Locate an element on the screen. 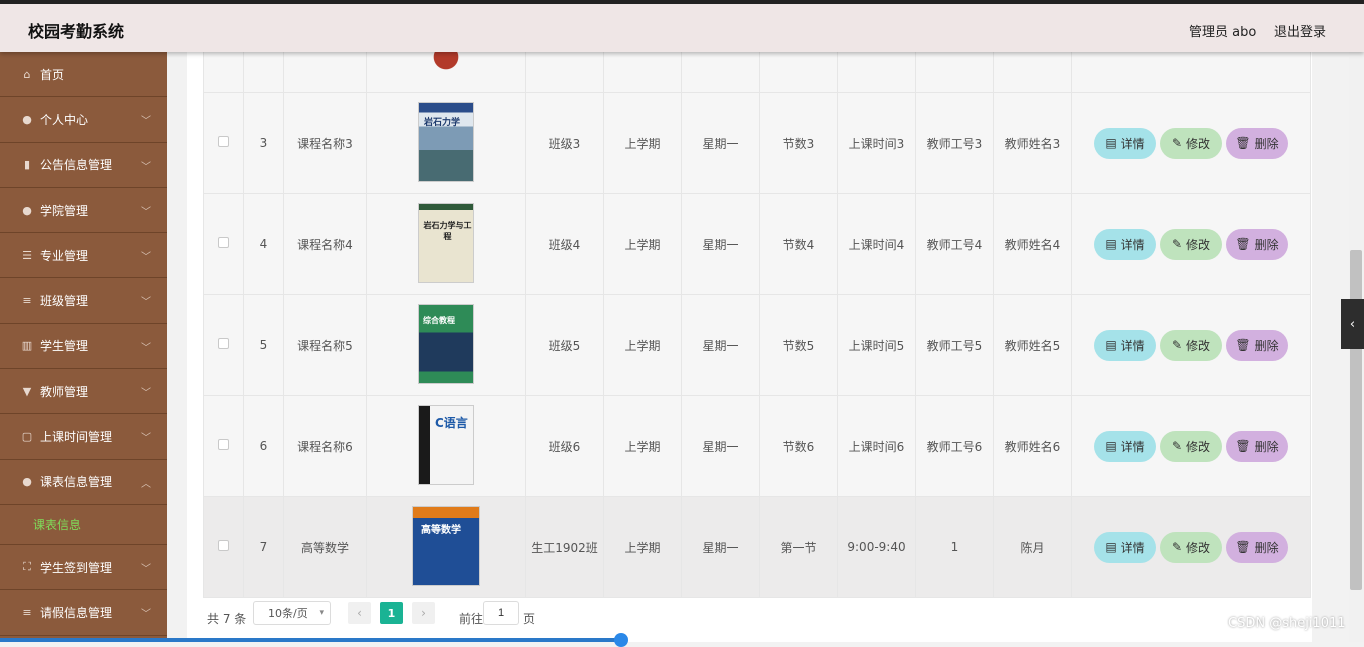 The image size is (1364, 647). sidebar-item-major: ☰ 专业管理 ﹀ is located at coordinates (83, 256).